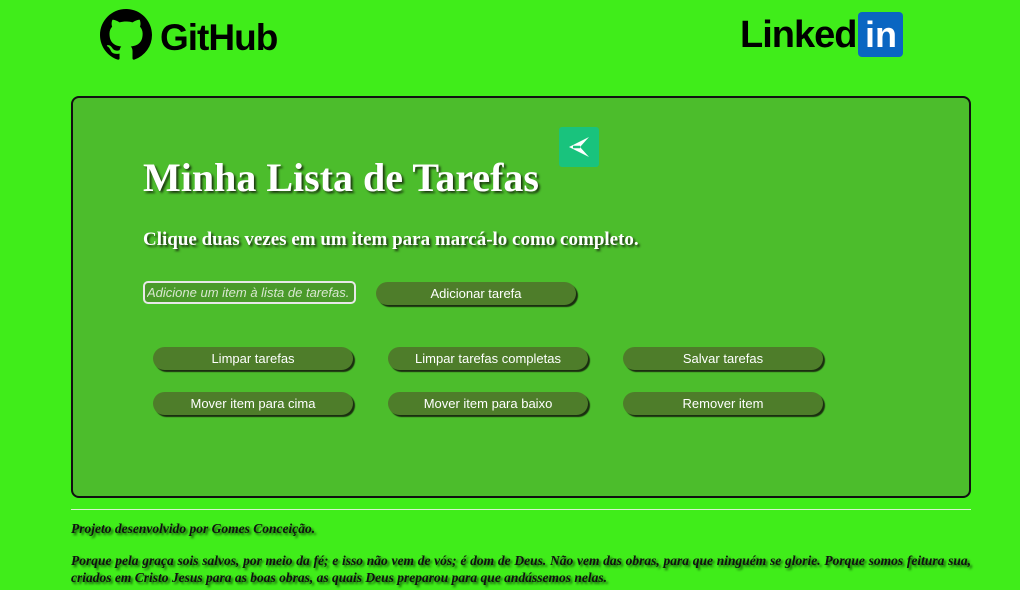  What do you see at coordinates (126, 37) in the screenshot?
I see `github-octocat-icon` at bounding box center [126, 37].